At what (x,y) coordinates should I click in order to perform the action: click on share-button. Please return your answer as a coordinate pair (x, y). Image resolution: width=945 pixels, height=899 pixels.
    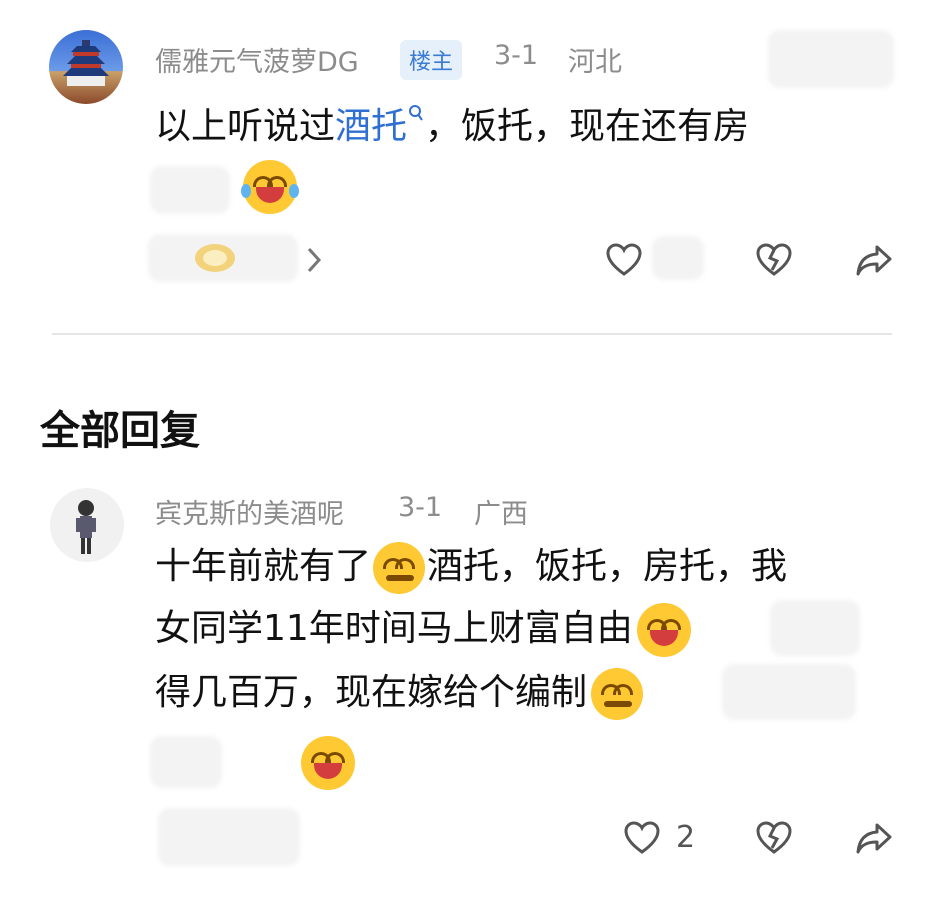
    Looking at the image, I should click on (874, 260).